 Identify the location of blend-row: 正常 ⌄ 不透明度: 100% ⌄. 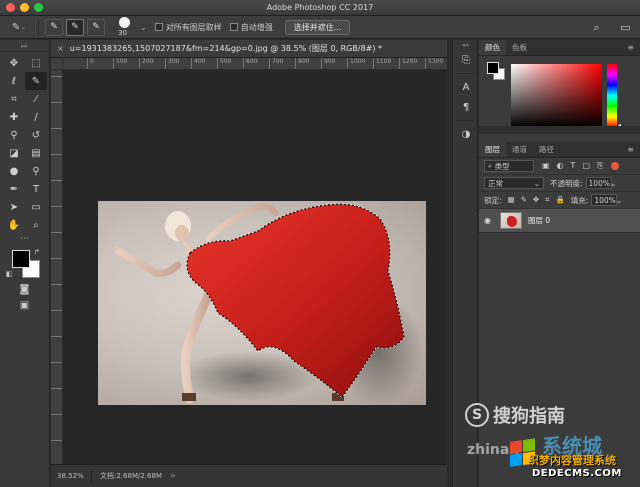
(559, 183).